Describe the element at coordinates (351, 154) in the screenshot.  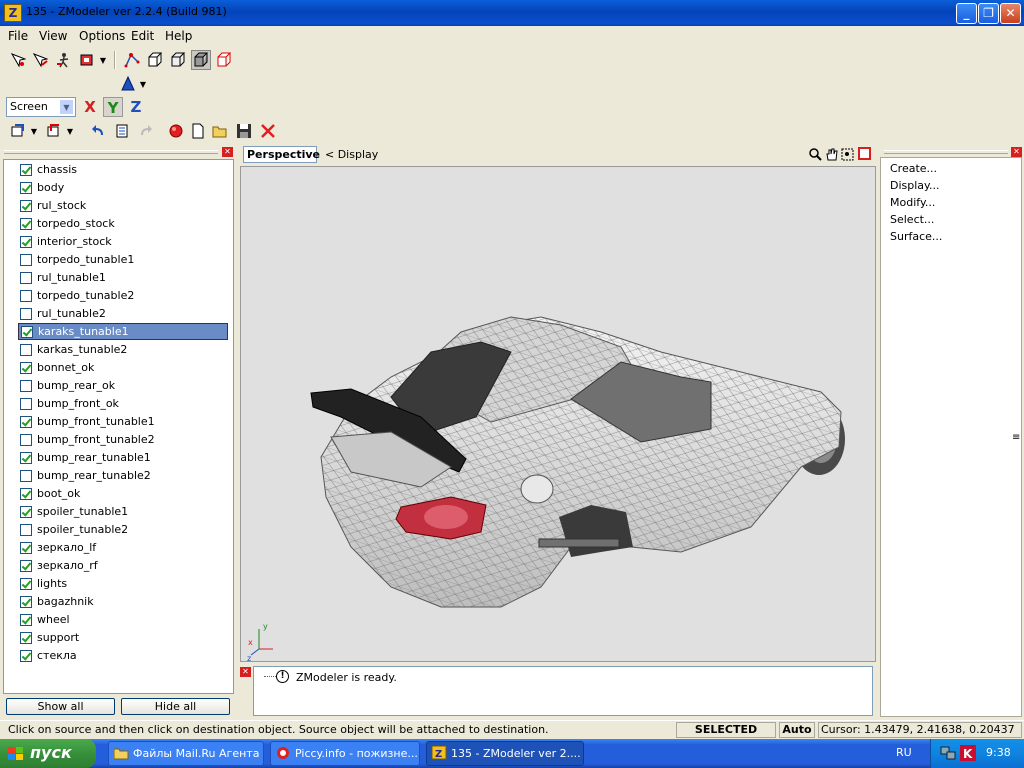
I see `display-link: < Display` at that location.